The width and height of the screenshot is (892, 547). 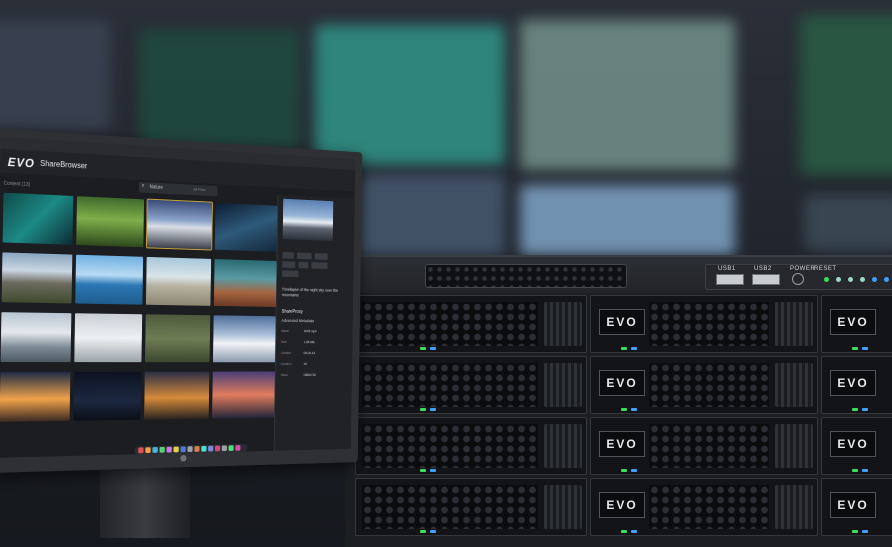 What do you see at coordinates (199, 189) in the screenshot?
I see `filter-dropdown: All Files` at bounding box center [199, 189].